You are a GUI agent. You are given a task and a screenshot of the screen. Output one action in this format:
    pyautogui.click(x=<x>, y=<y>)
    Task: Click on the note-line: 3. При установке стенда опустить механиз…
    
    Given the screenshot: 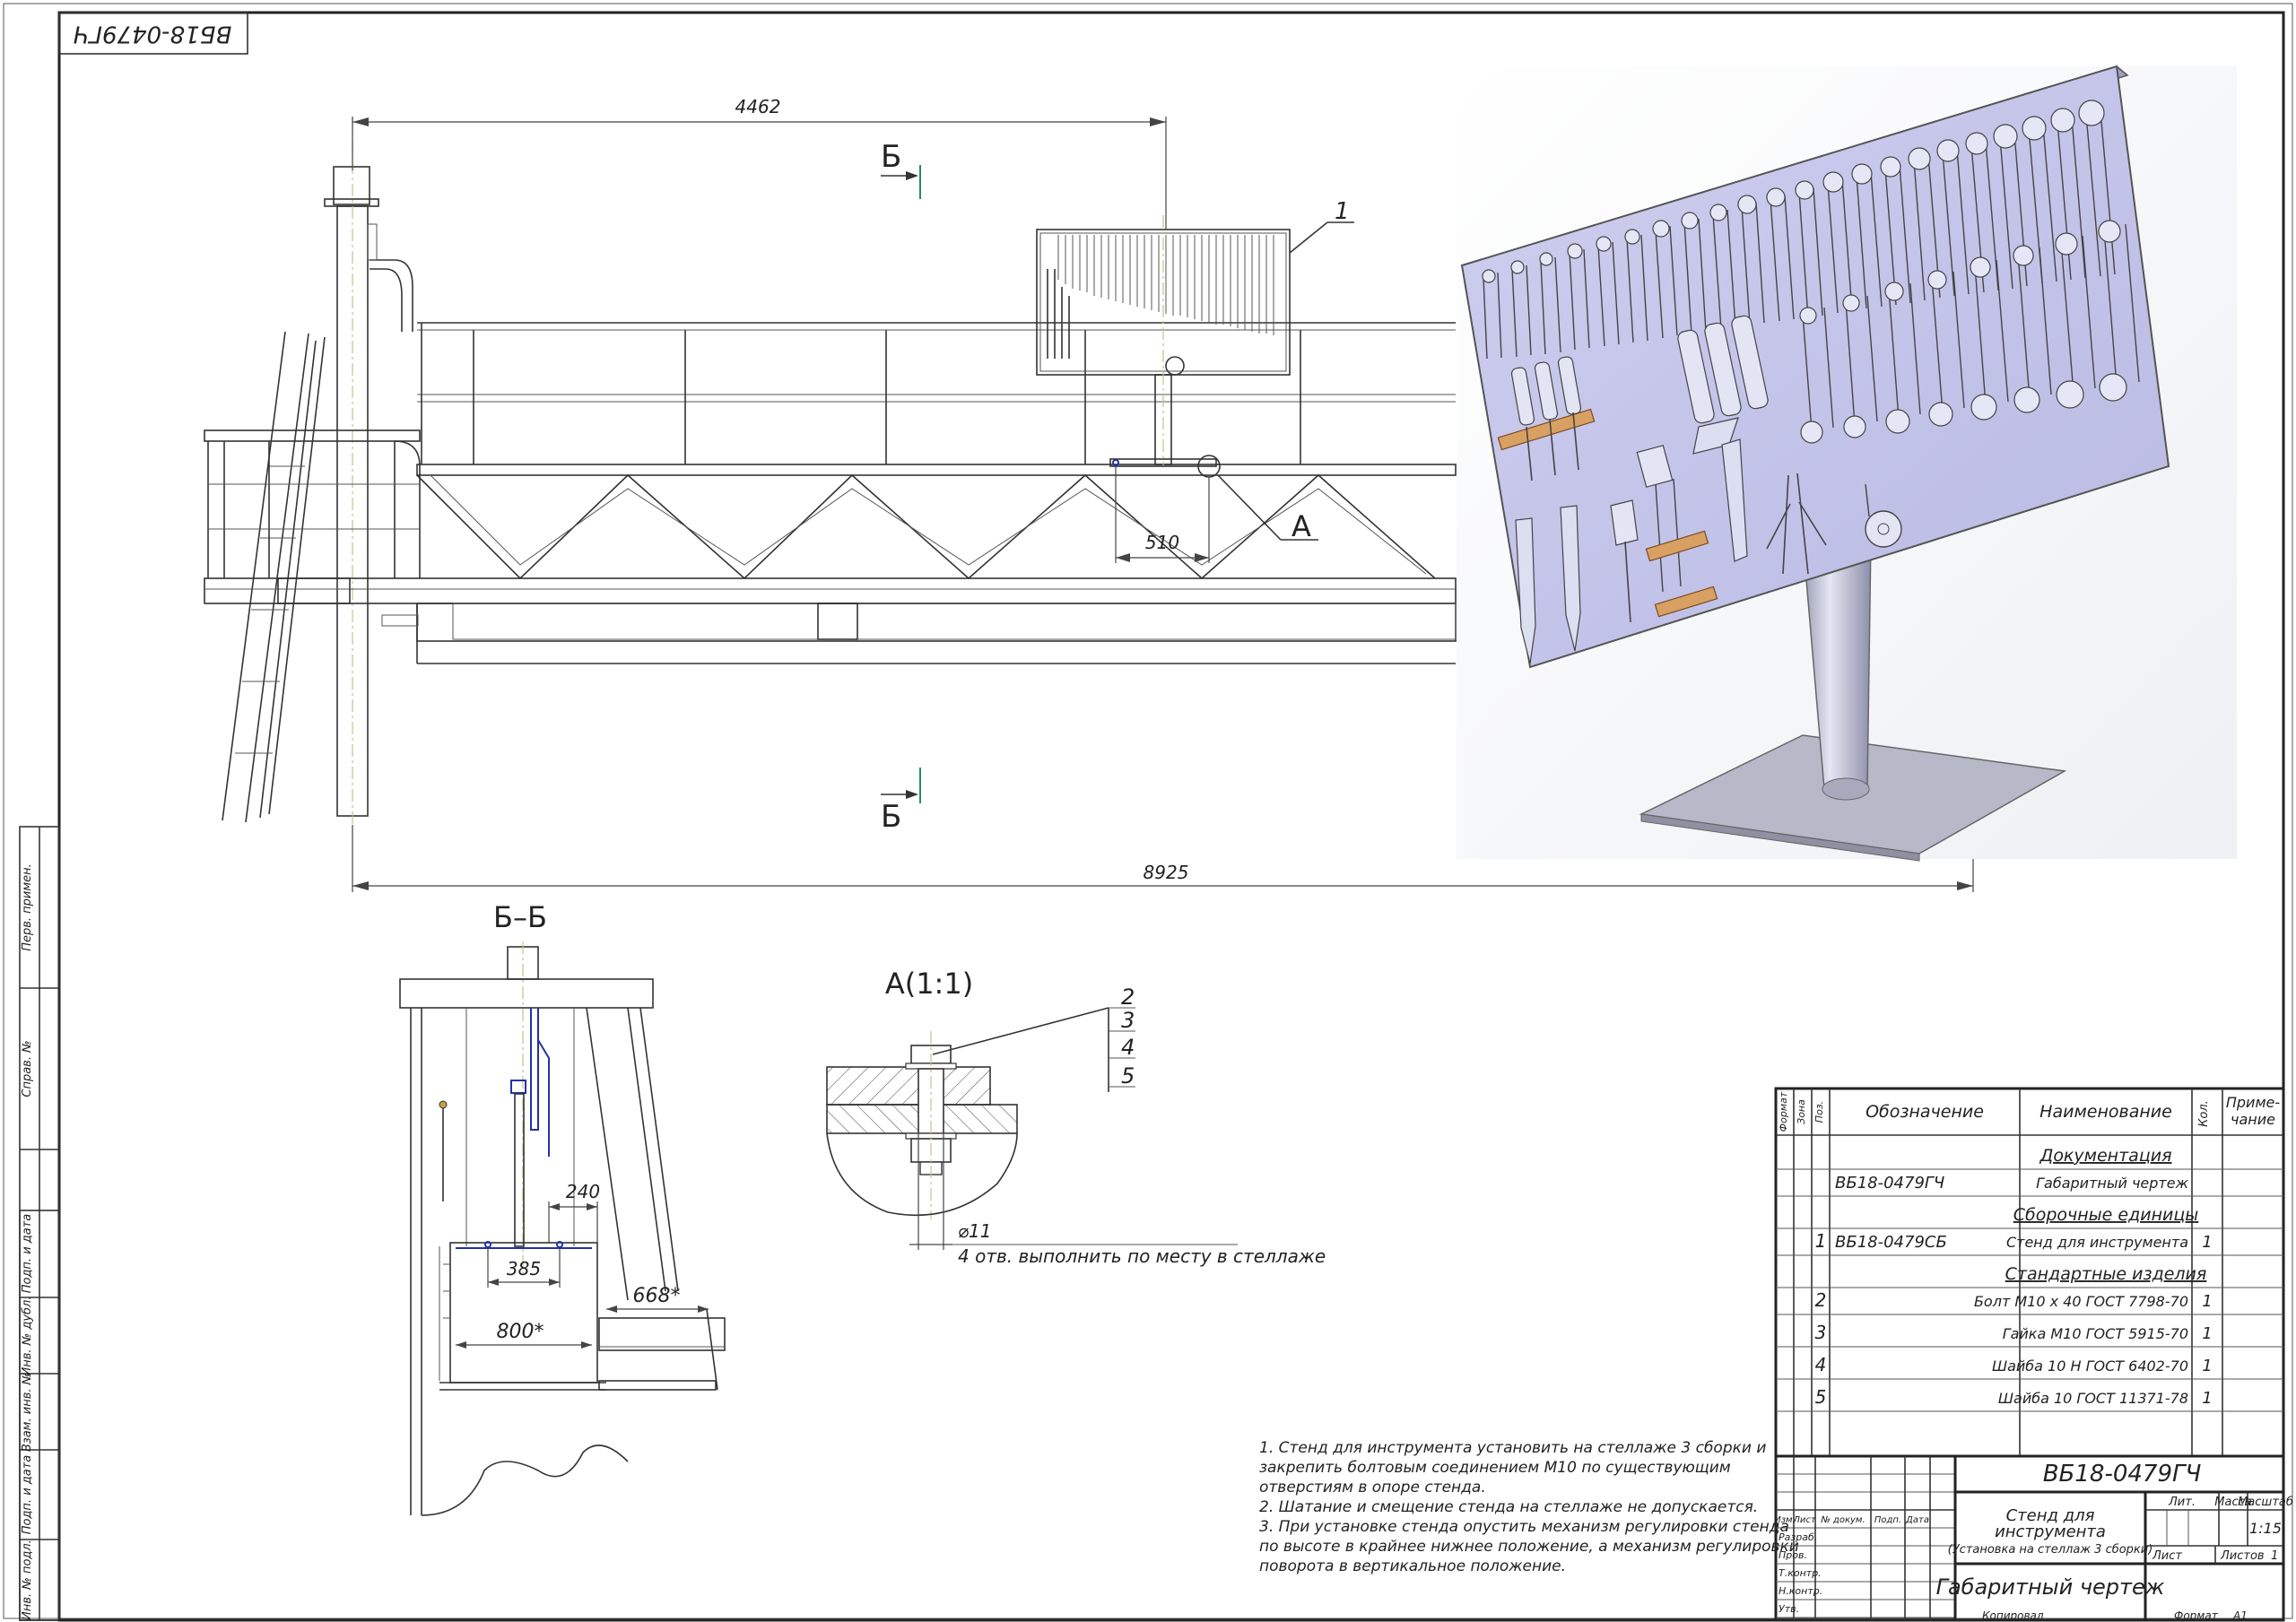 What is the action you would take?
    pyautogui.click(x=1524, y=1527)
    